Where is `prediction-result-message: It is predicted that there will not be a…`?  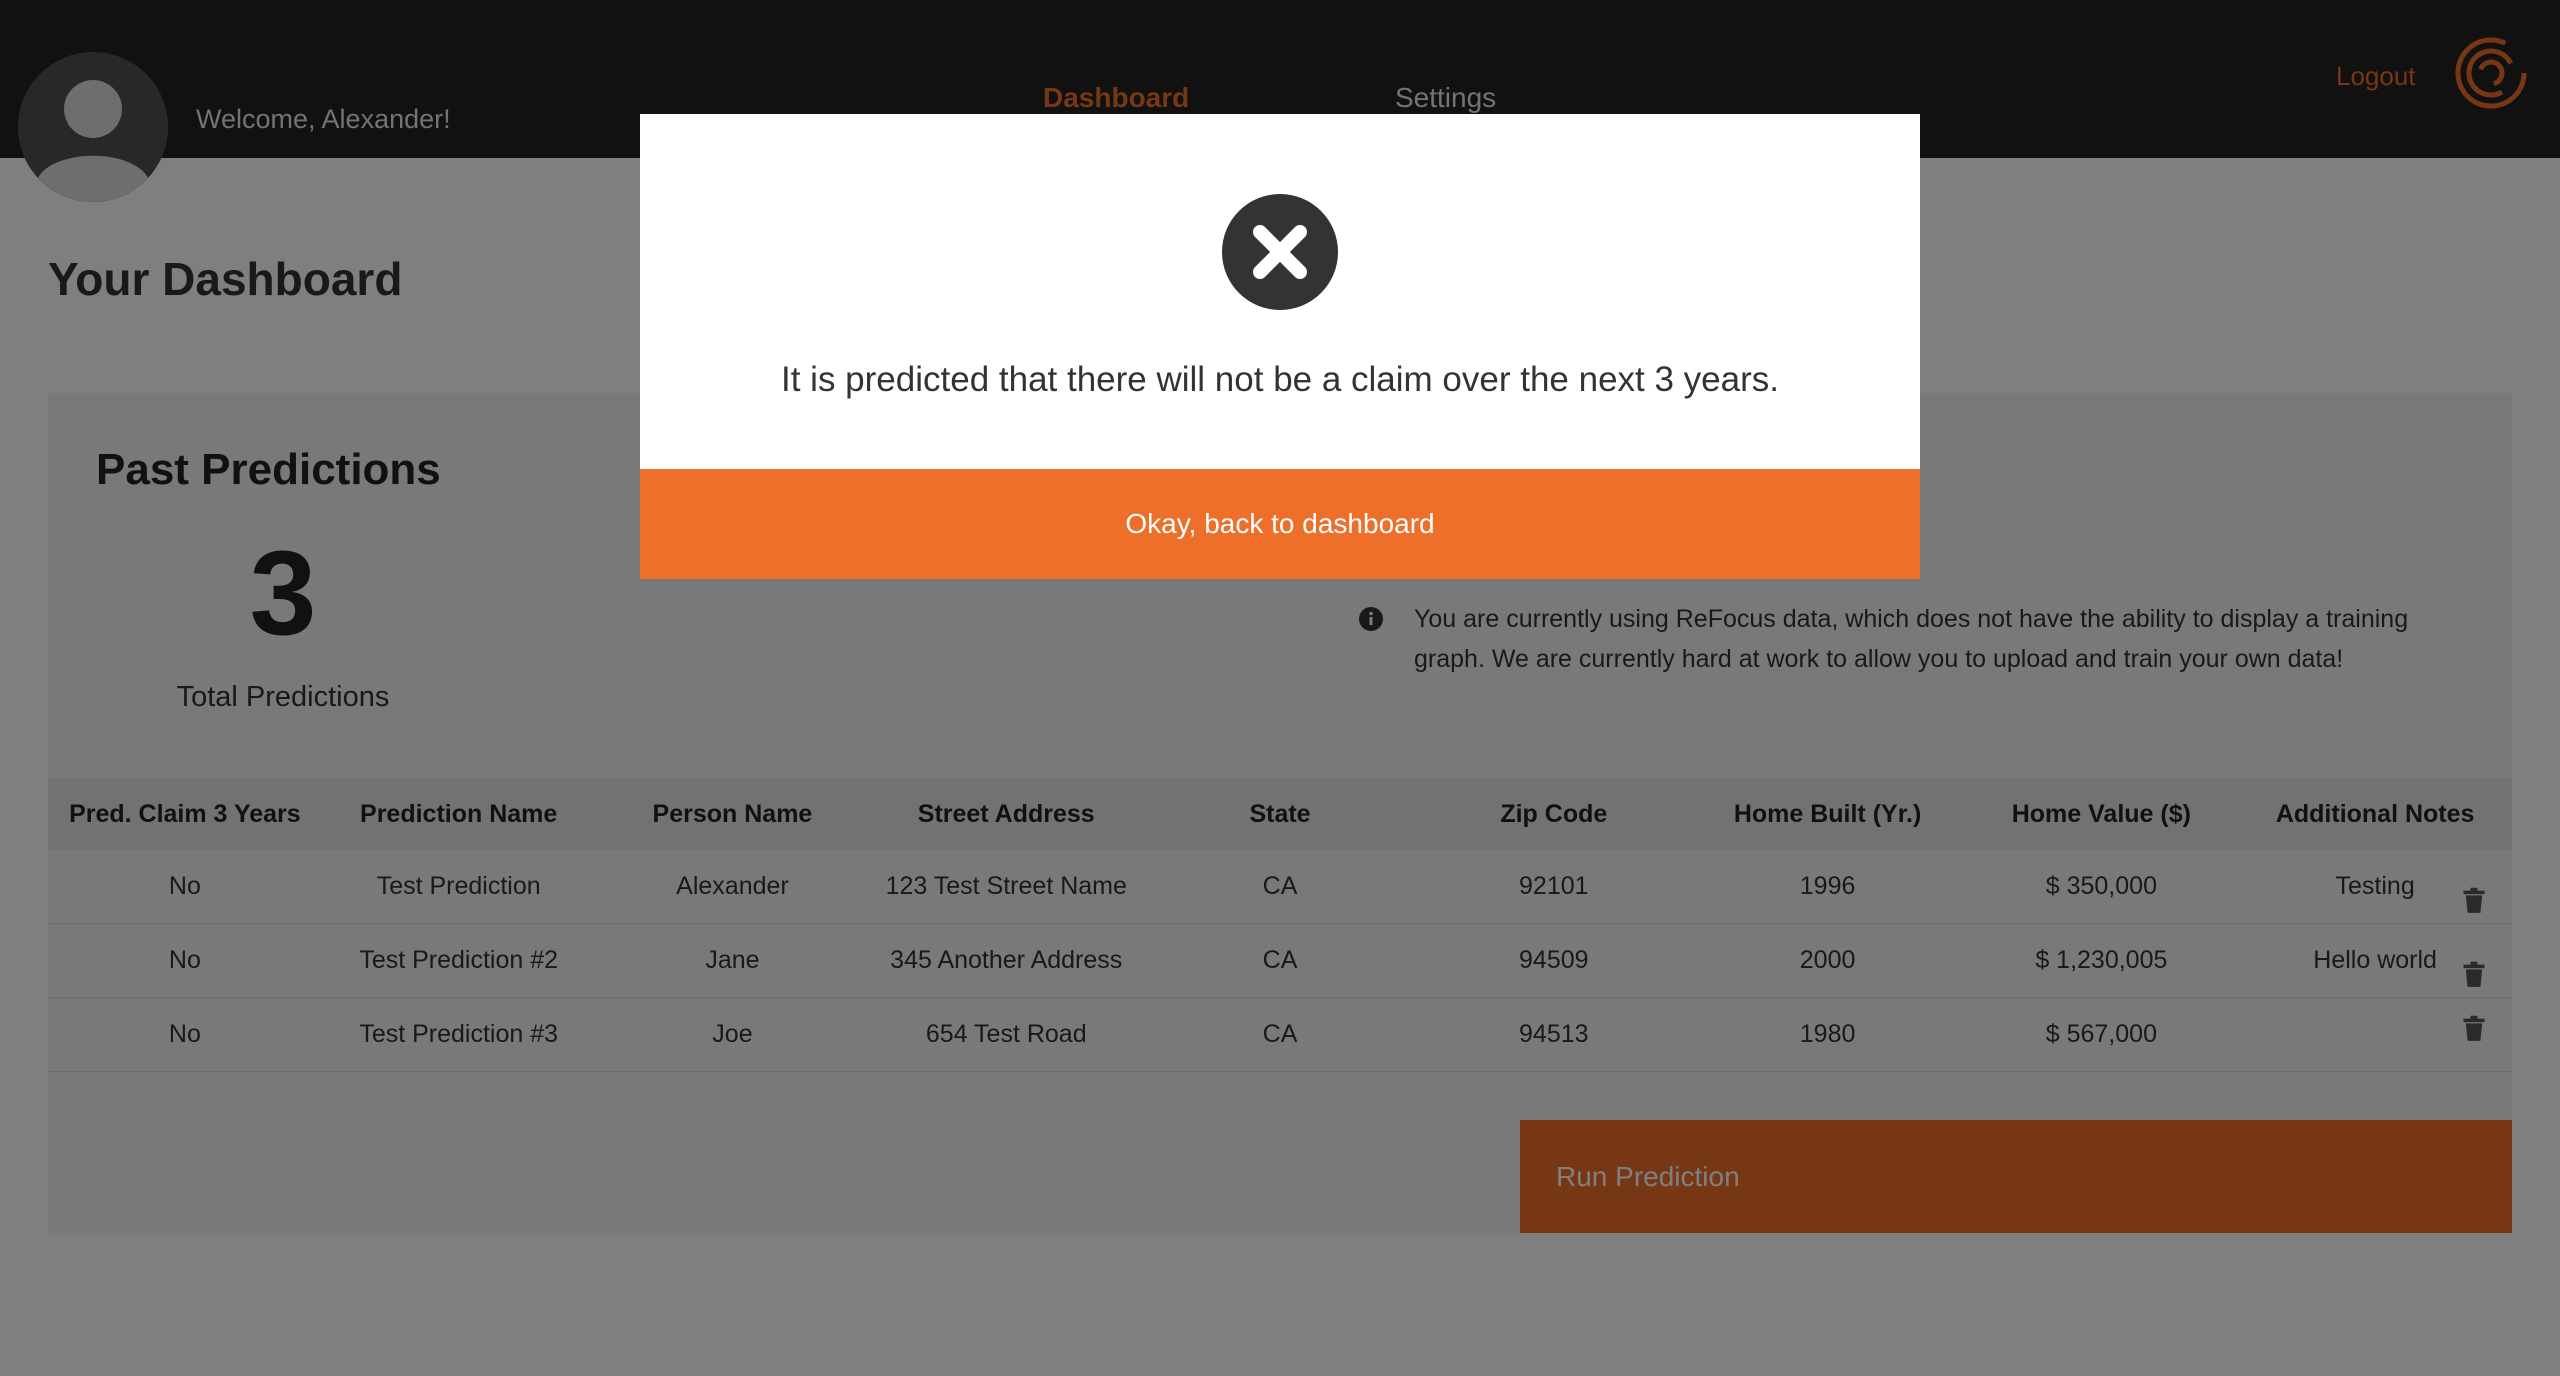 prediction-result-message: It is predicted that there will not be a… is located at coordinates (1280, 379).